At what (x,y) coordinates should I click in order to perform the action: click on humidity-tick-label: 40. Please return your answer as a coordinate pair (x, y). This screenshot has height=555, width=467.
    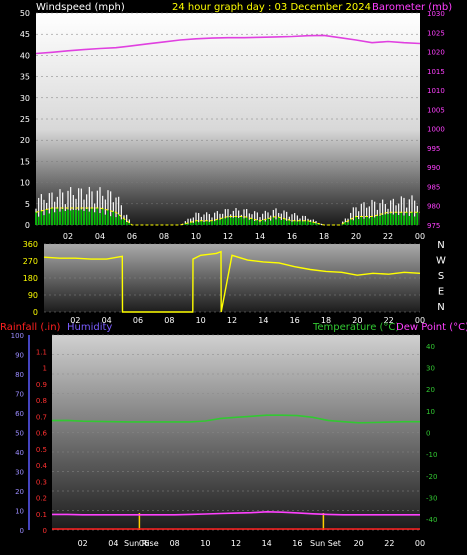
    Looking at the image, I should click on (19, 453).